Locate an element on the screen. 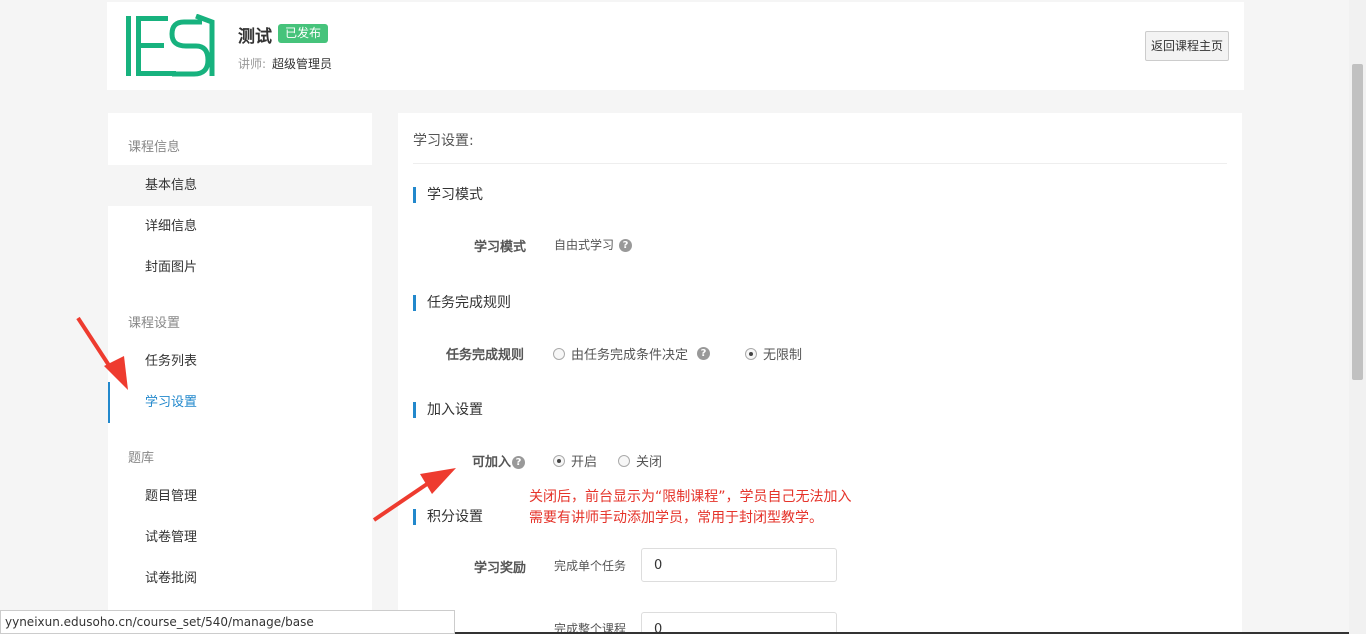 The height and width of the screenshot is (634, 1366). teacher-line: 讲师: 超级管理员 is located at coordinates (285, 63).